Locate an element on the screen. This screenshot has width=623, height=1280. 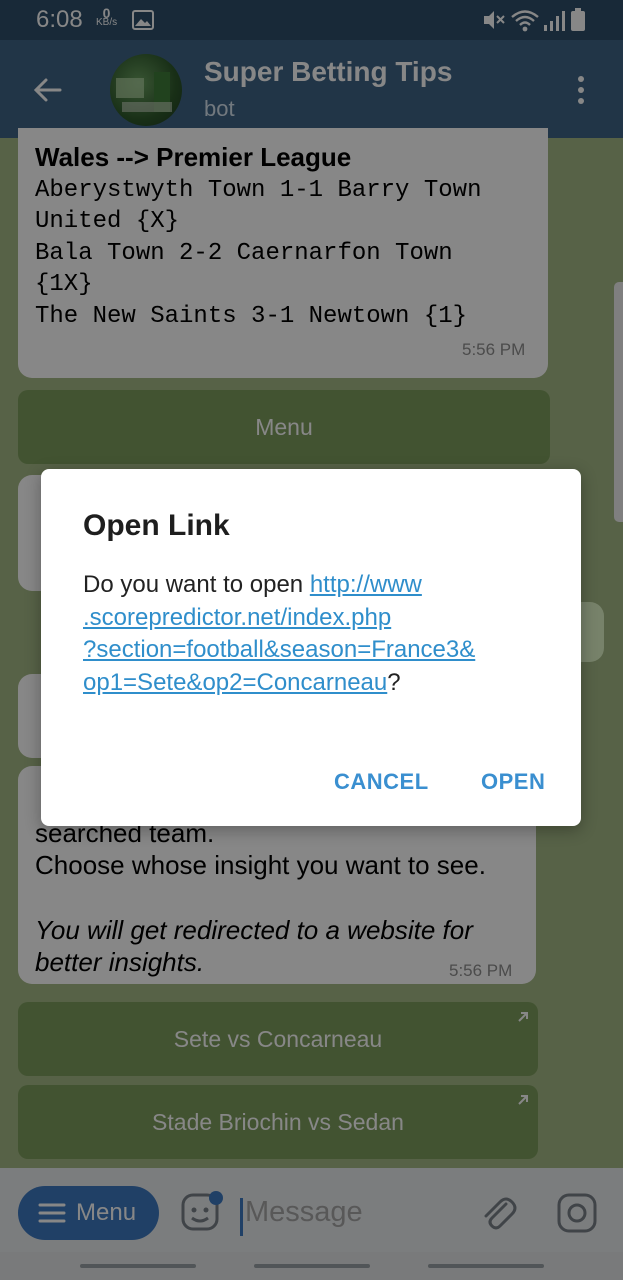
dialog-body-suffix: ? is located at coordinates (394, 682).